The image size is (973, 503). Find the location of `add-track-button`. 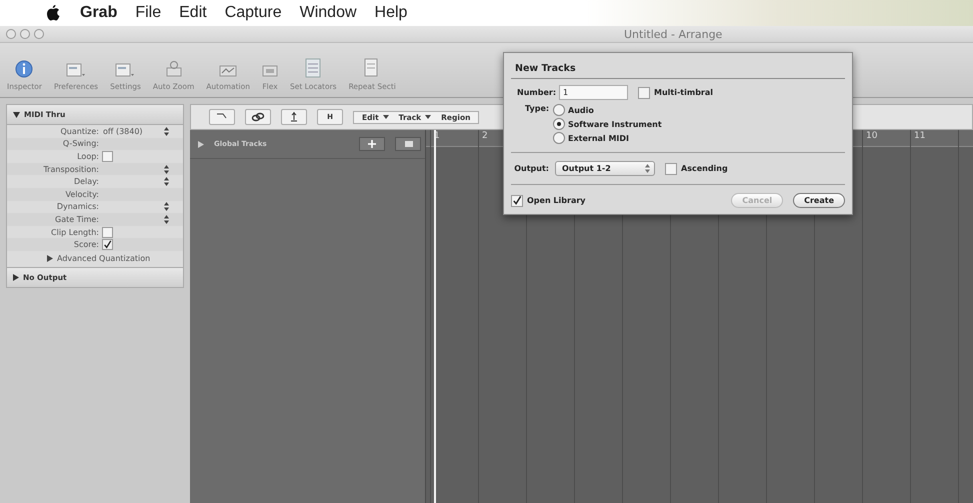

add-track-button is located at coordinates (372, 144).